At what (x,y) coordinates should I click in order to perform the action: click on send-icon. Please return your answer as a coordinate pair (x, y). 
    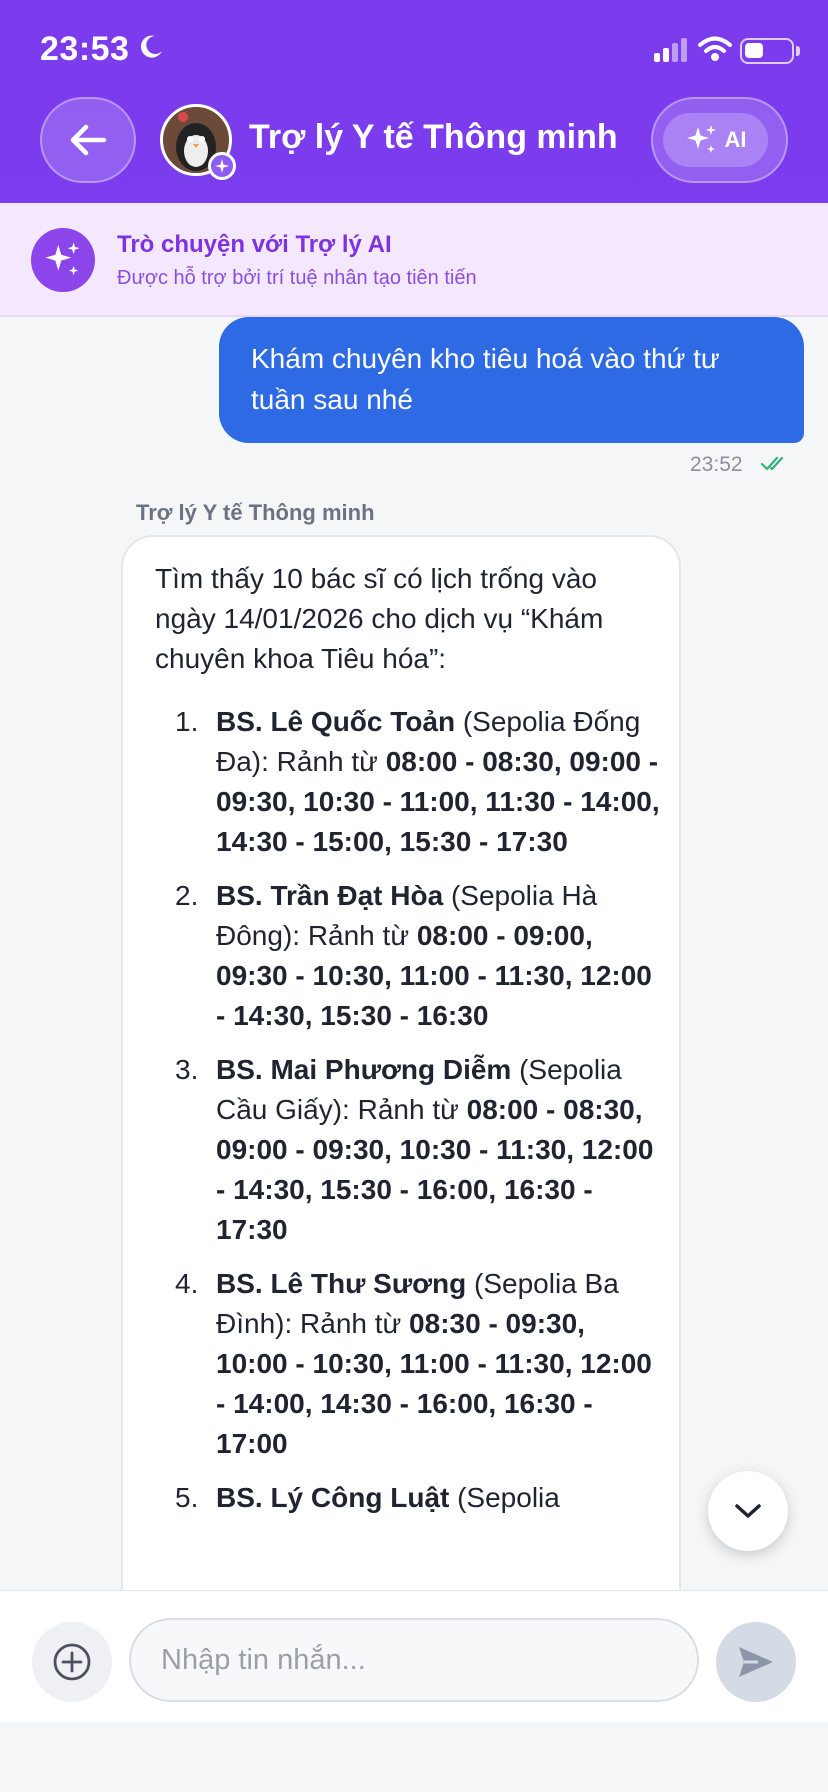
    Looking at the image, I should click on (756, 1662).